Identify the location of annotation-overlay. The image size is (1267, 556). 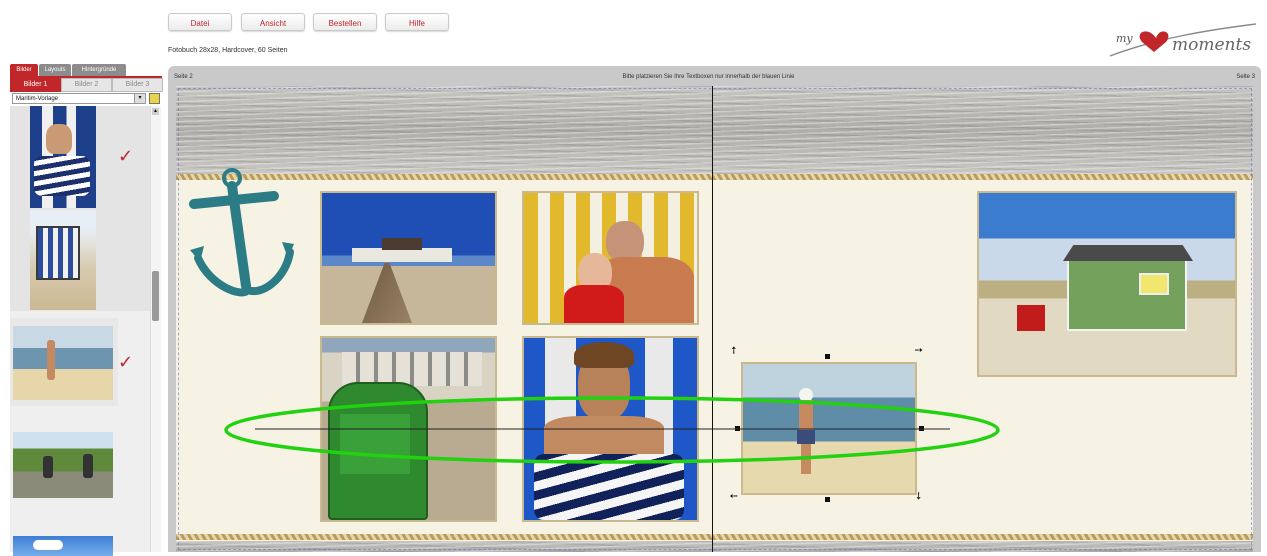
(612, 430).